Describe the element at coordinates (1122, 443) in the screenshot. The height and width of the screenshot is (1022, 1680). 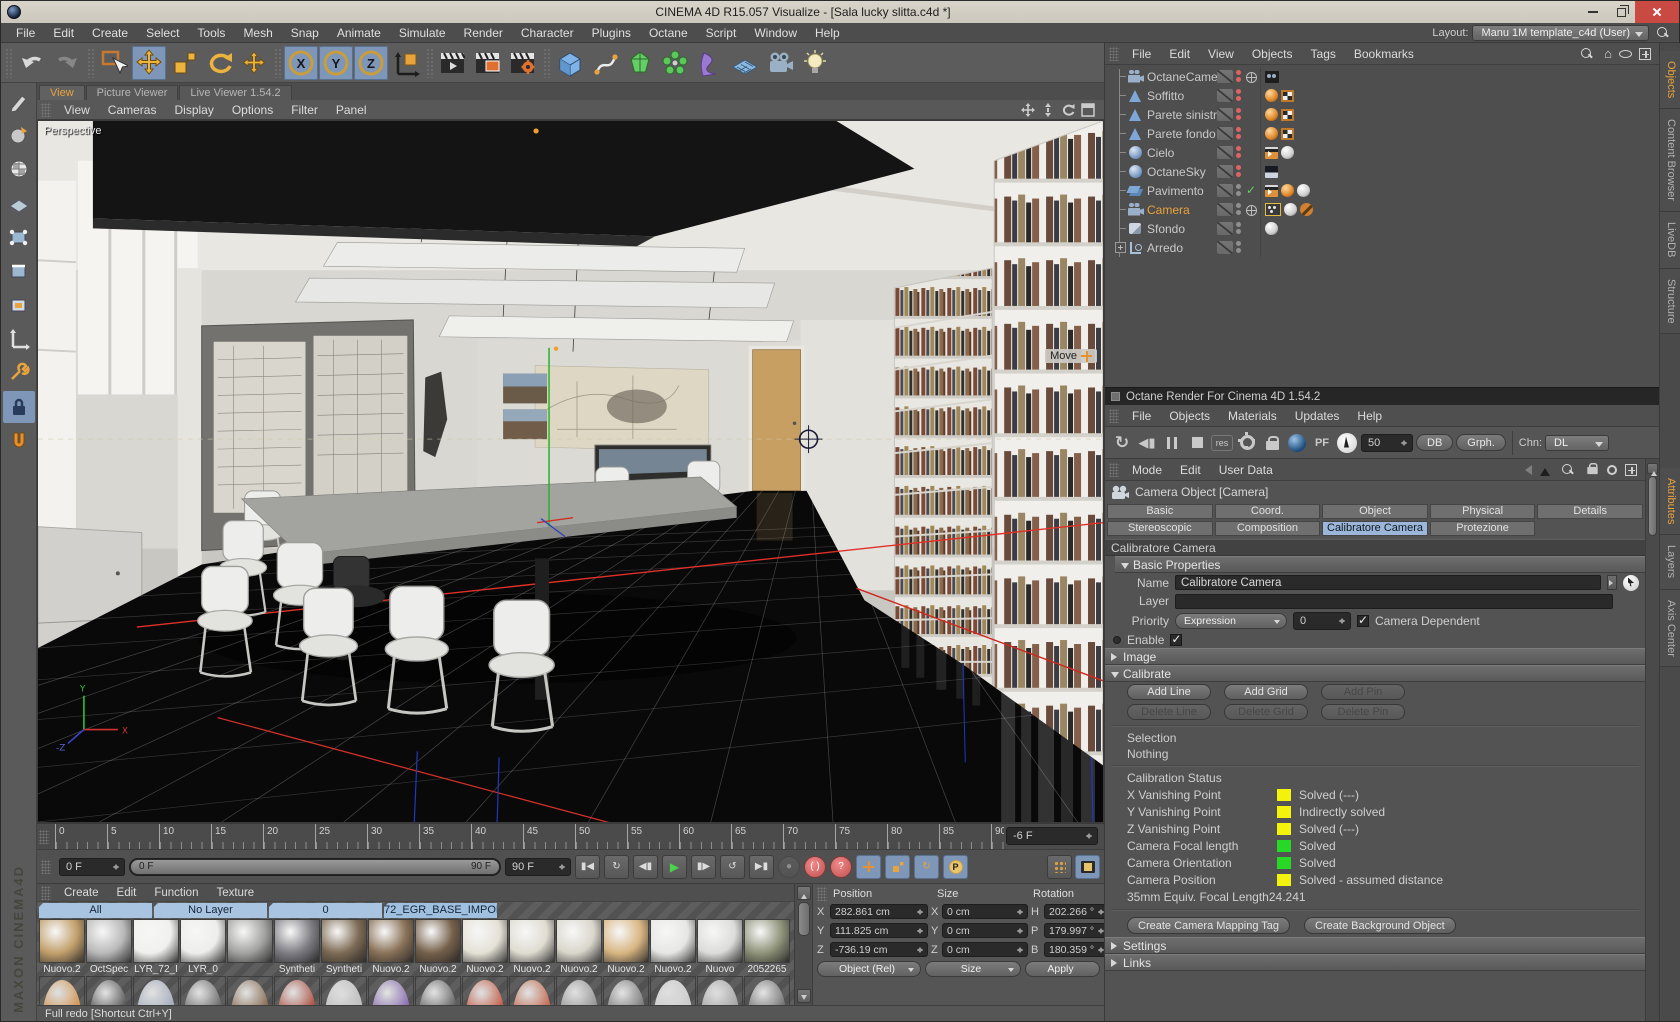
I see `restart-render-button: ↻` at that location.